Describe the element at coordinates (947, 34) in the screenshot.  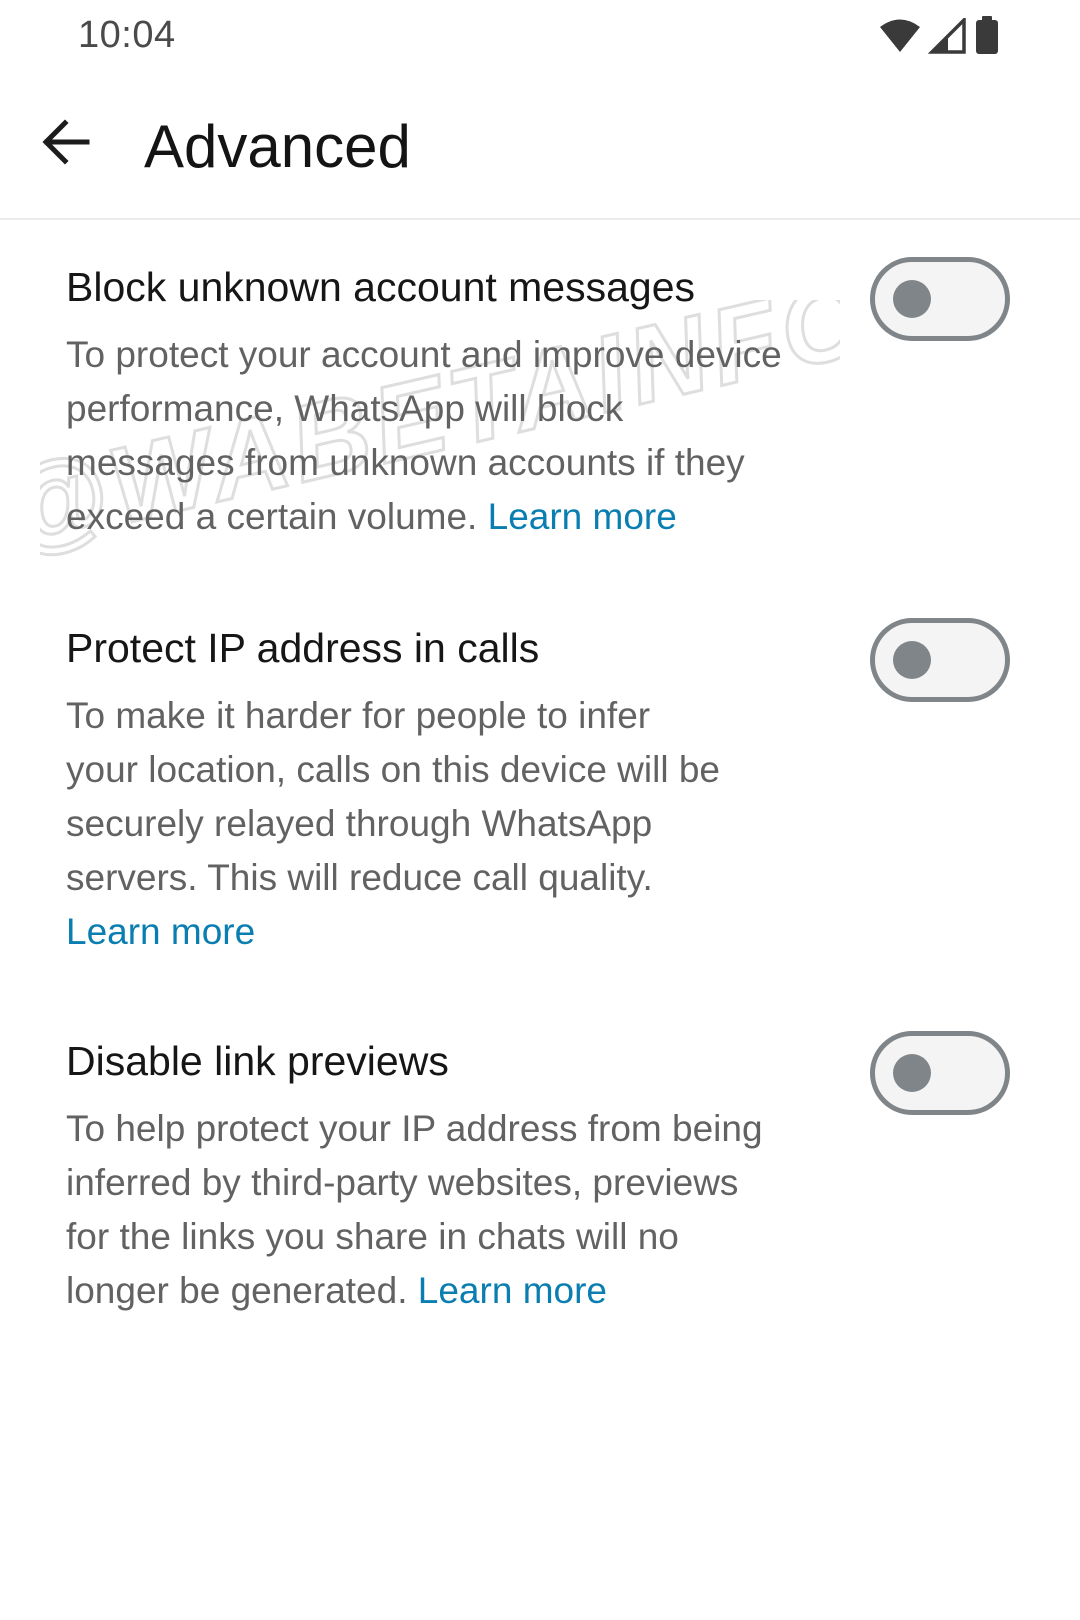
I see `cell-signal-icon` at that location.